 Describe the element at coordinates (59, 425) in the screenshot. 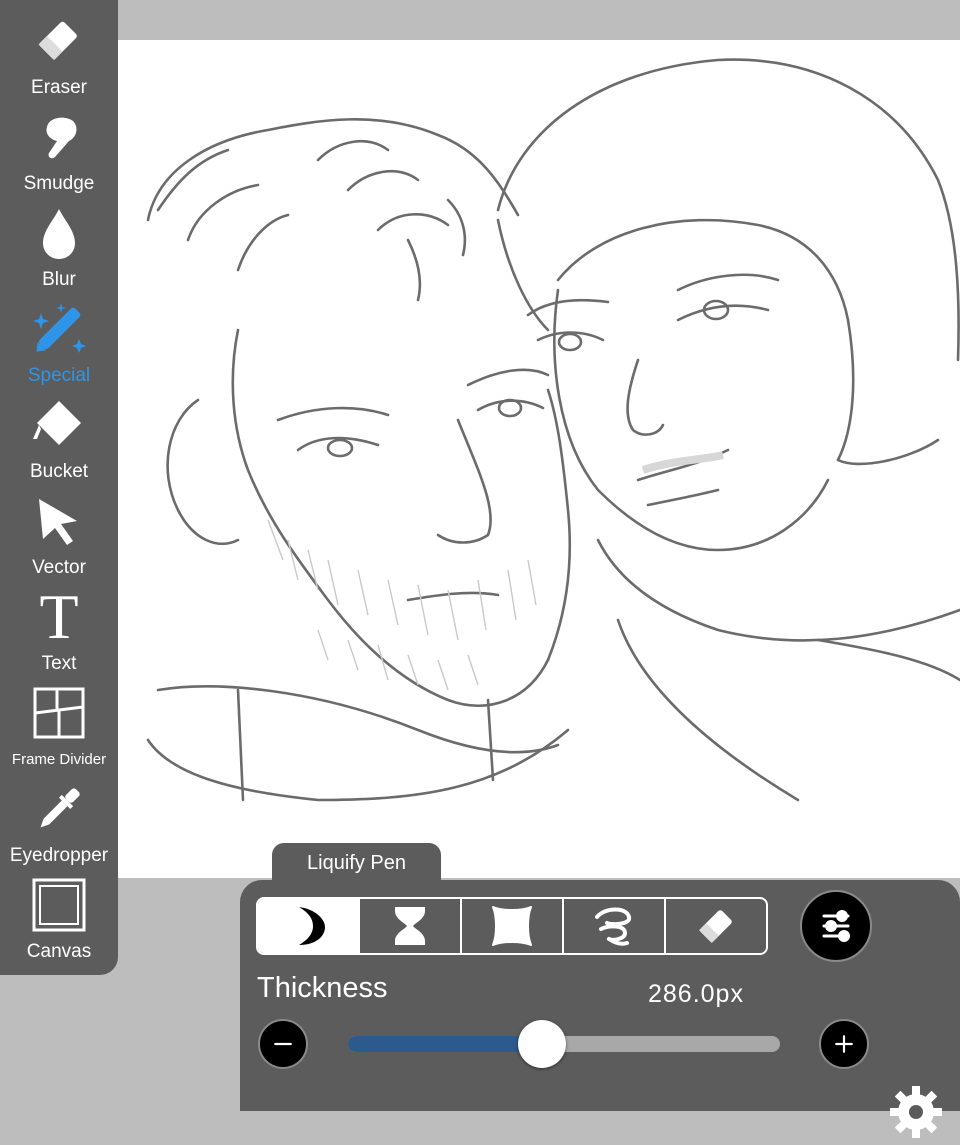

I see `bucket-icon` at that location.